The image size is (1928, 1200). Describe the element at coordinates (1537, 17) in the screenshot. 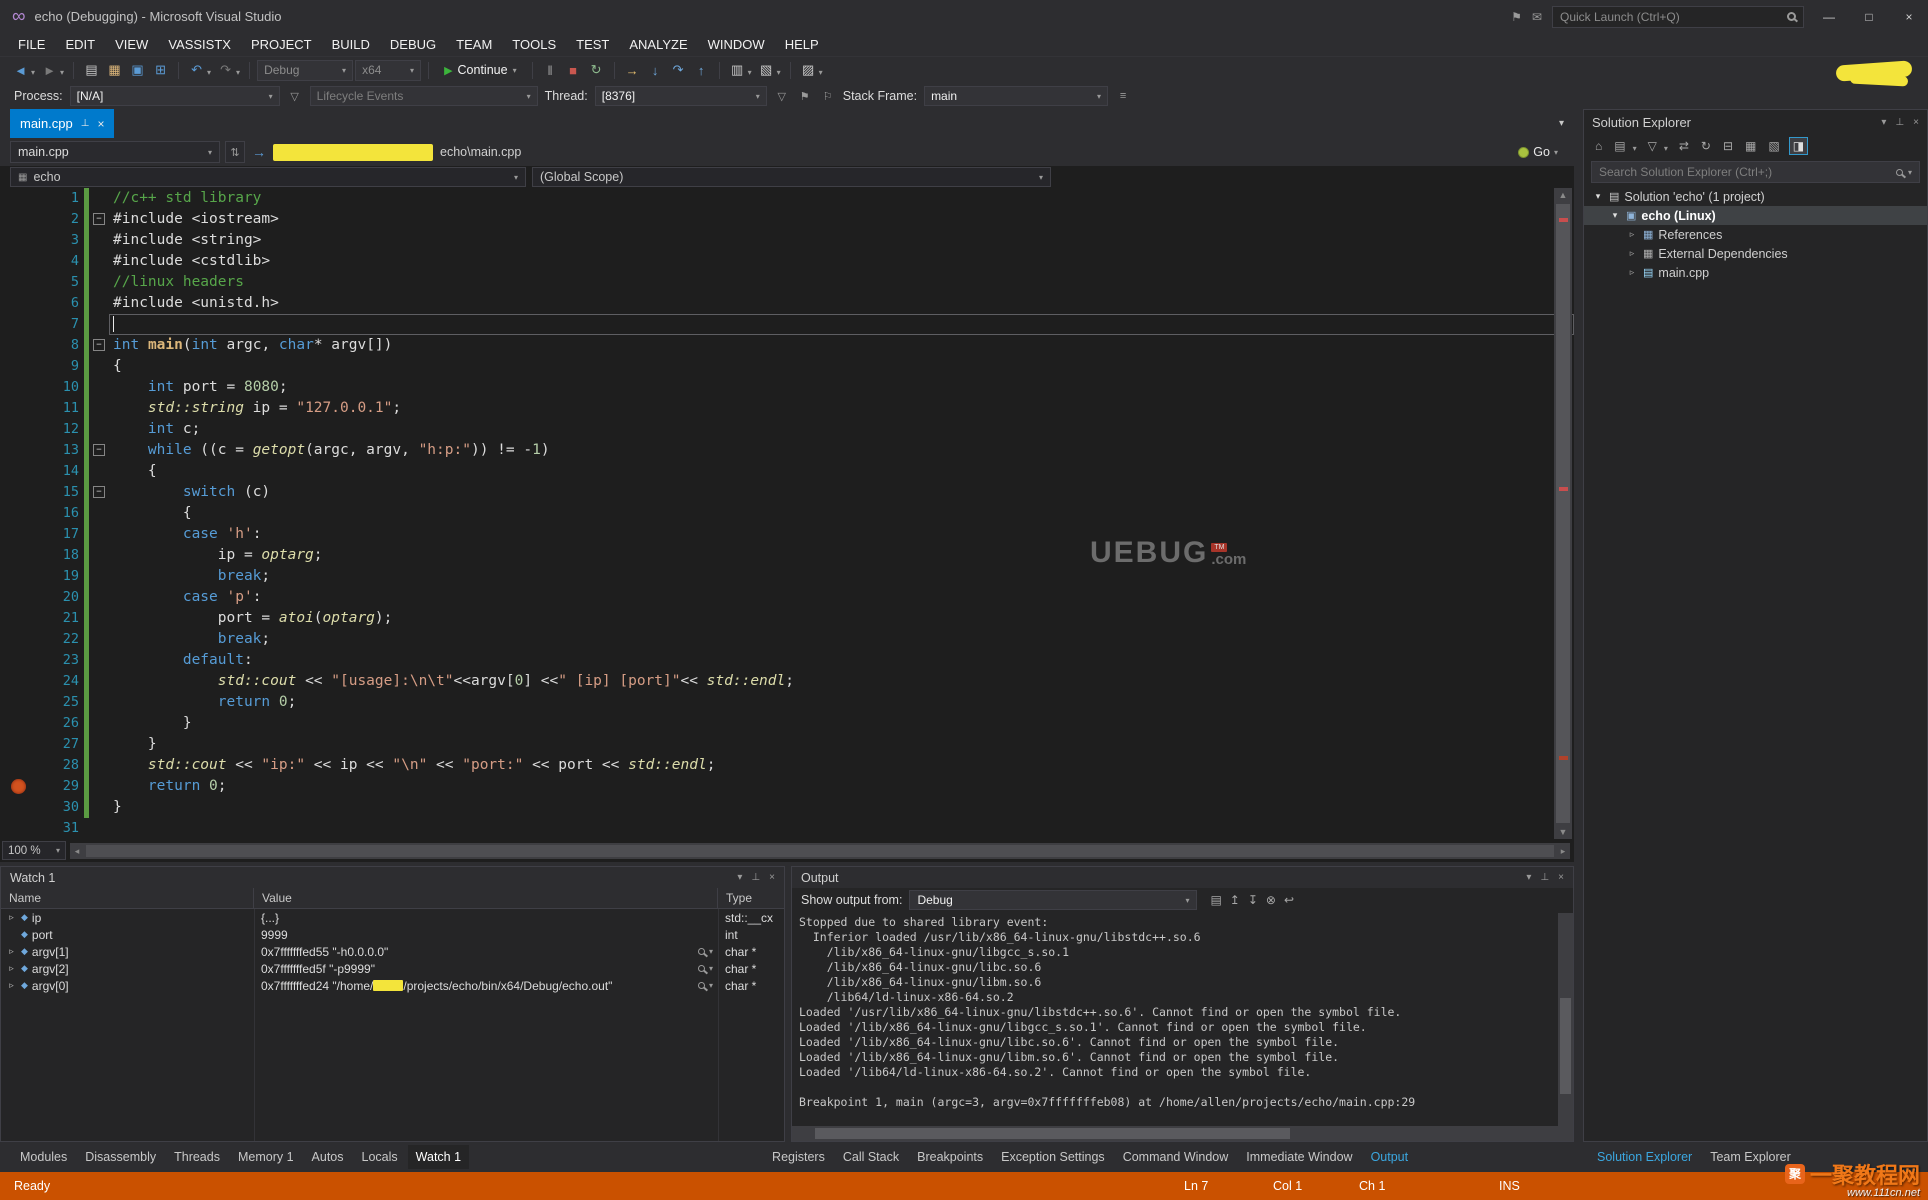

I see `feedback-icon: ✉` at that location.